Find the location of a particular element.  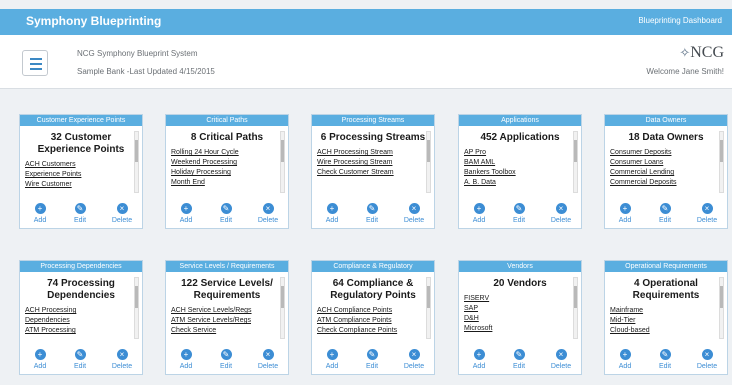

card-link: Bankers Toolbox is located at coordinates (520, 173).